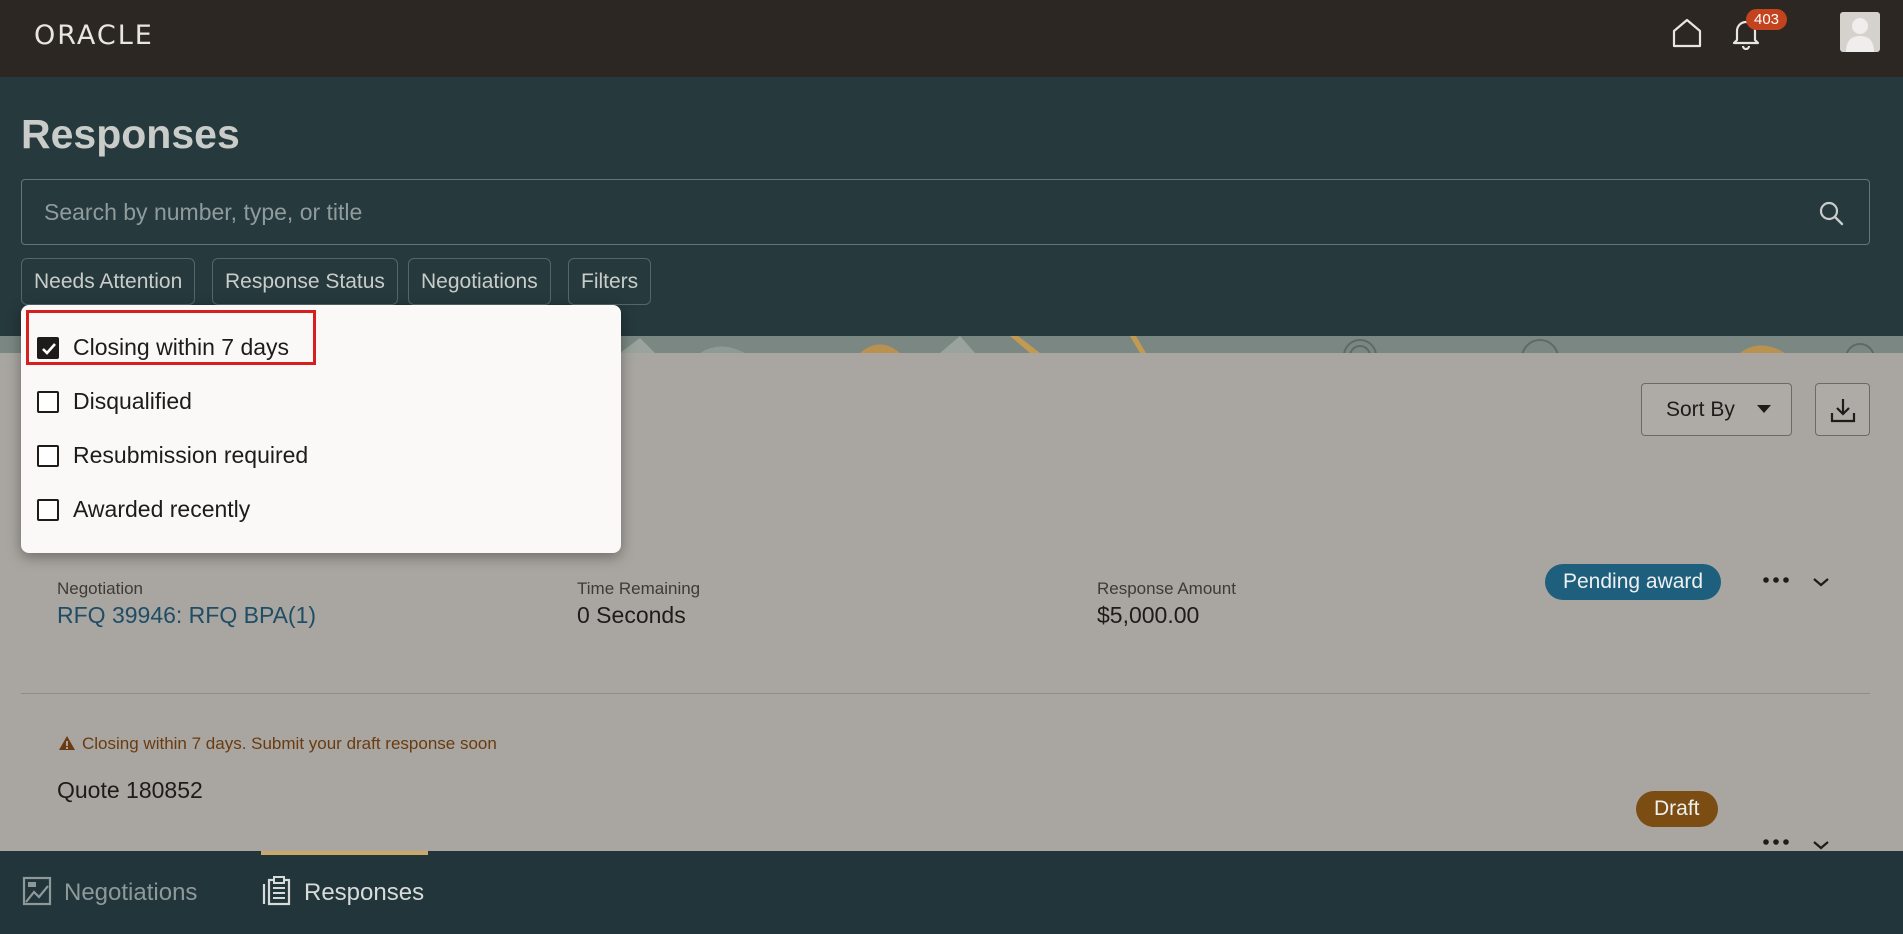 The width and height of the screenshot is (1903, 934). What do you see at coordinates (186, 615) in the screenshot?
I see `negotiation-link: RFQ 39946: RFQ BPA(1)` at bounding box center [186, 615].